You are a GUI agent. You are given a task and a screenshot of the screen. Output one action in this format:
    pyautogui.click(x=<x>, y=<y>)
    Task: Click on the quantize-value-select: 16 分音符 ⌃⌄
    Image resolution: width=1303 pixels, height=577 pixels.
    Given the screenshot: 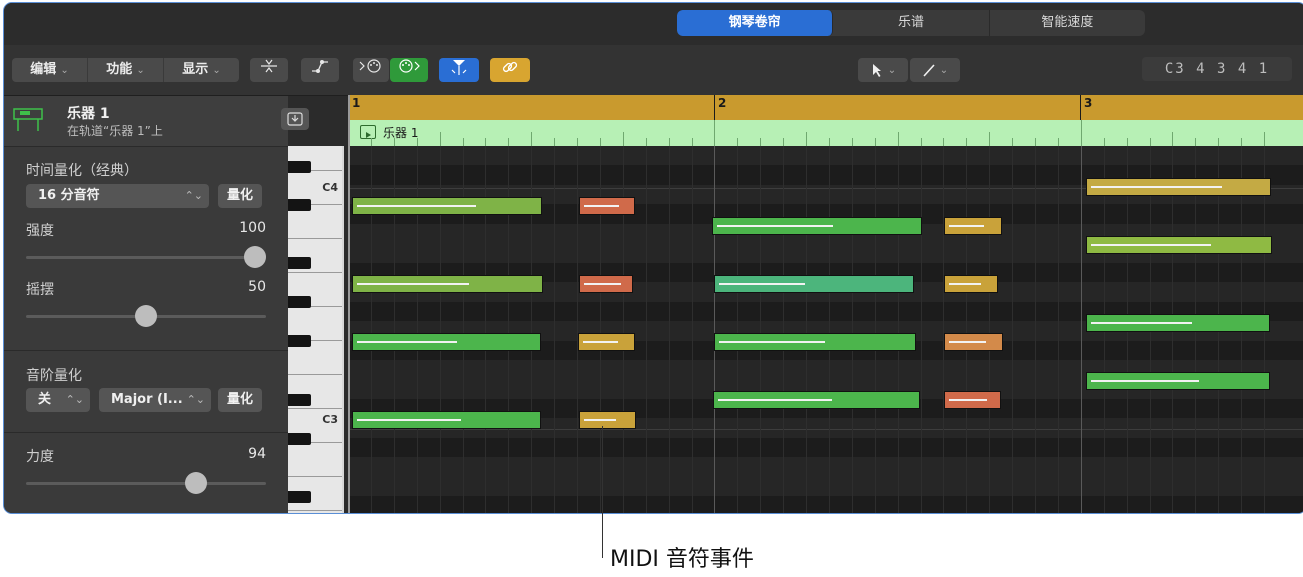 What is the action you would take?
    pyautogui.click(x=117, y=196)
    